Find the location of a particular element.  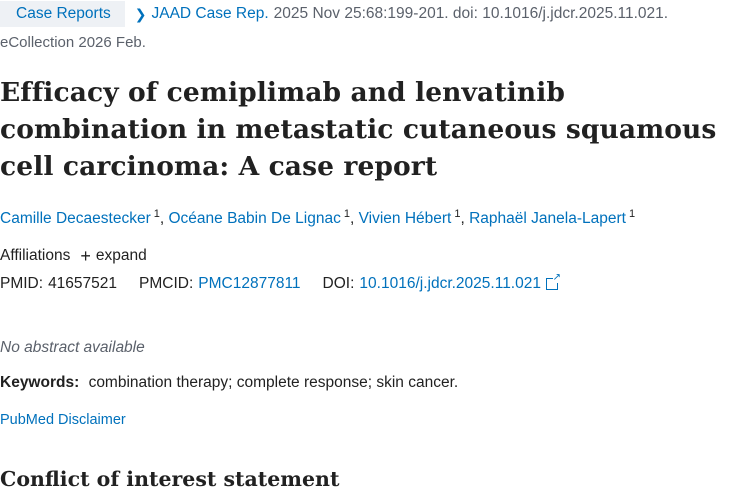

journal-link: JAAD Case Rep. is located at coordinates (210, 14).